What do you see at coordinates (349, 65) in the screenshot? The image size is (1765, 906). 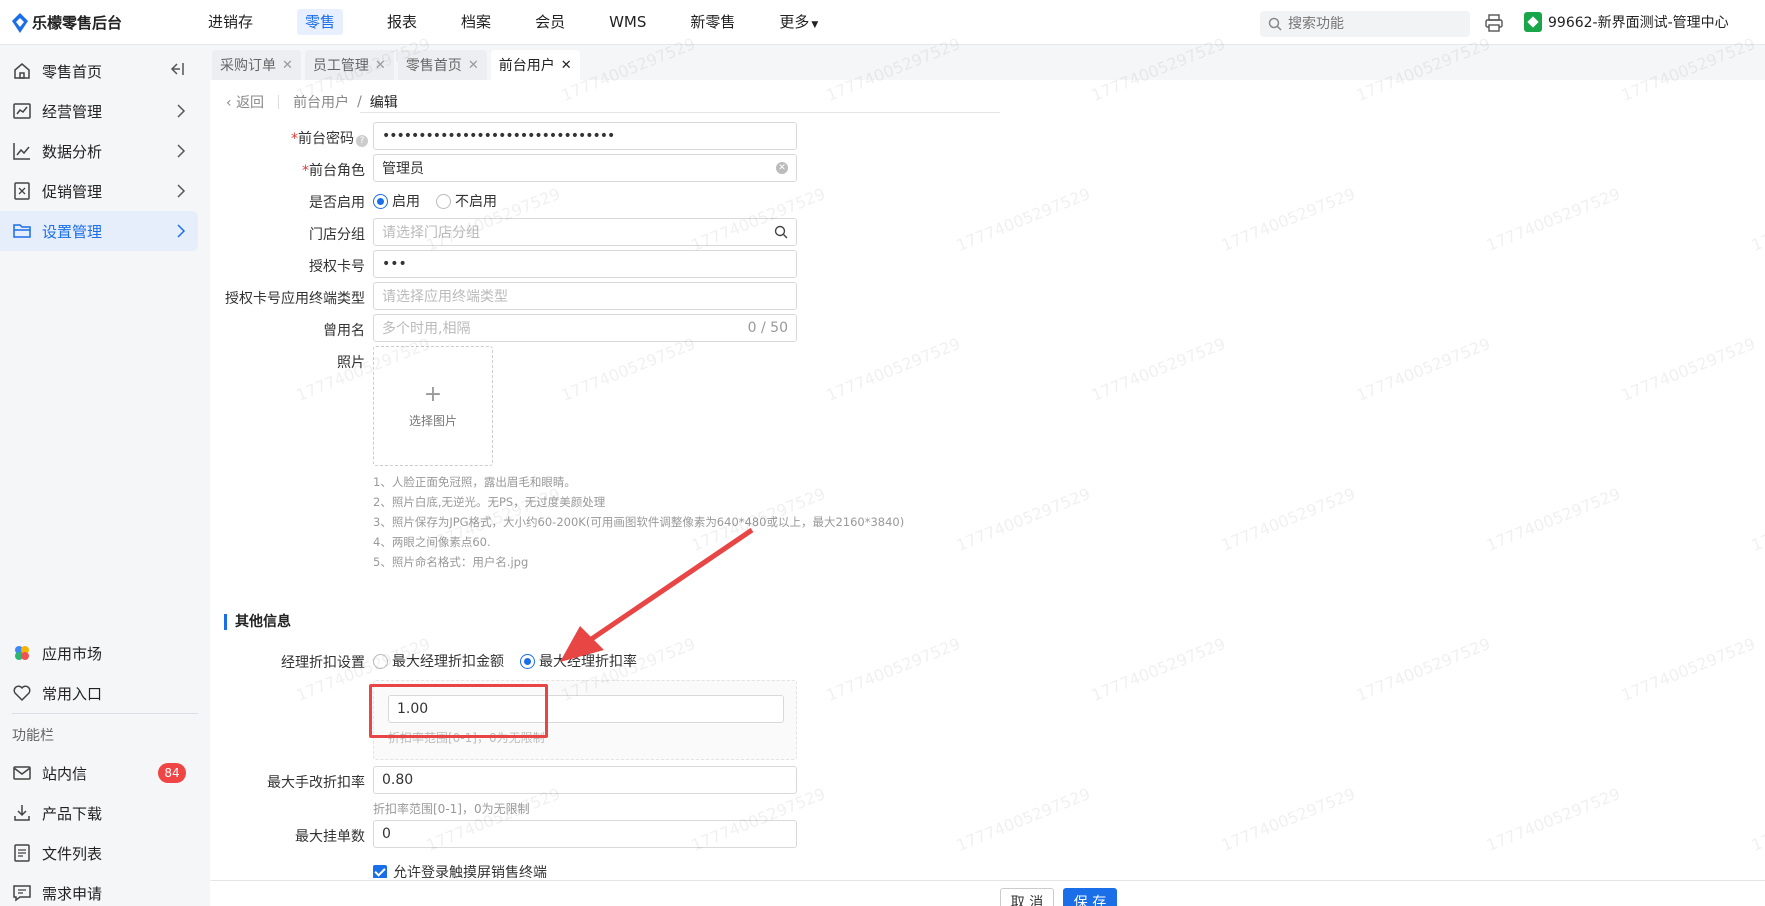 I see `tab-staff: 员工管理 ✕` at bounding box center [349, 65].